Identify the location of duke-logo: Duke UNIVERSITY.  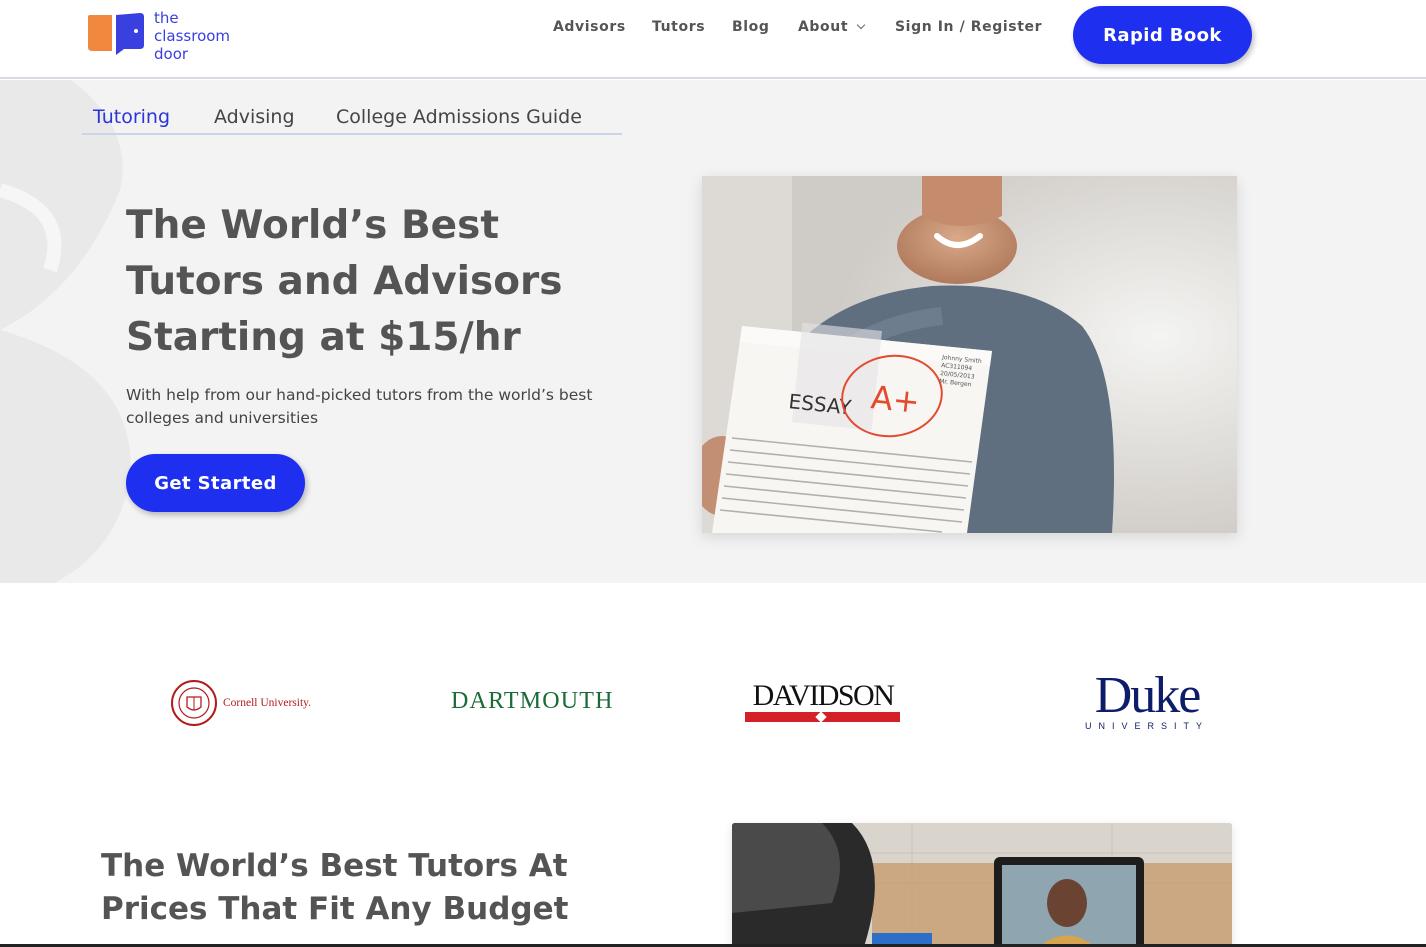
(1147, 699).